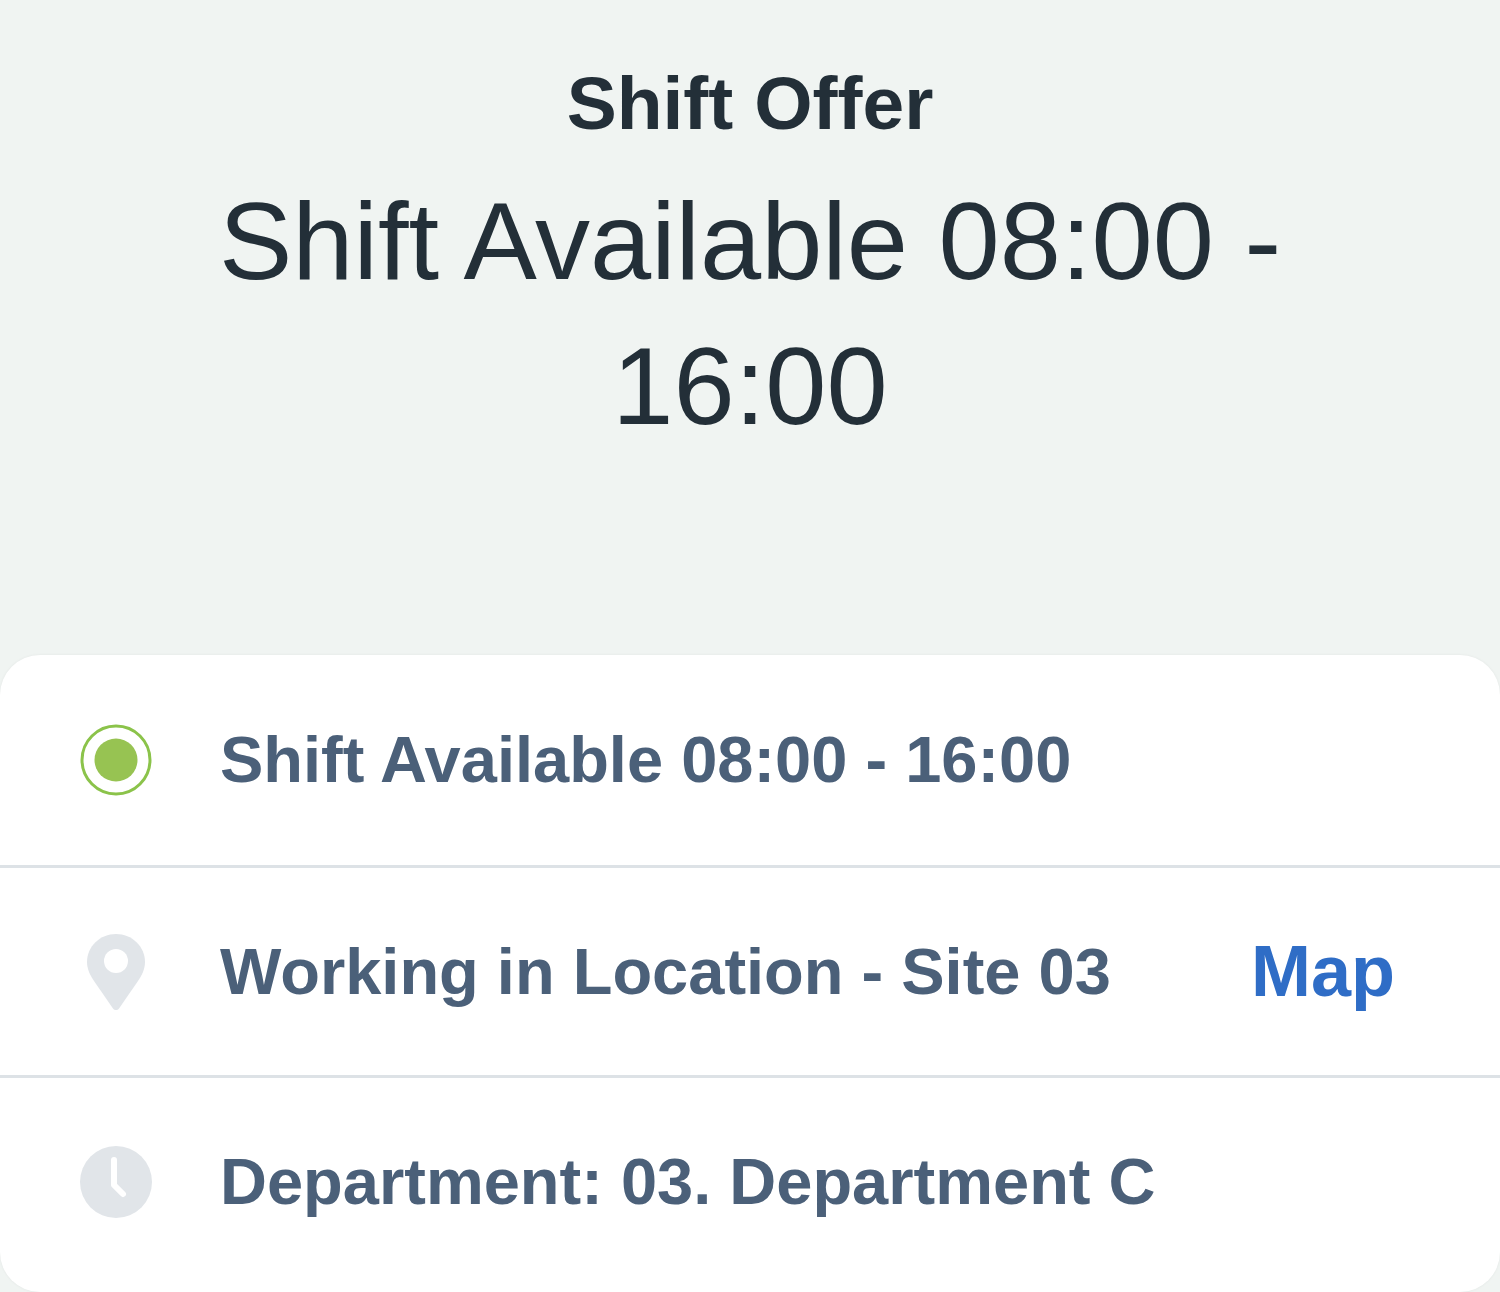 This screenshot has width=1500, height=1292. Describe the element at coordinates (646, 760) in the screenshot. I see `status-text: Shift Available 08:00 - 16:00` at that location.